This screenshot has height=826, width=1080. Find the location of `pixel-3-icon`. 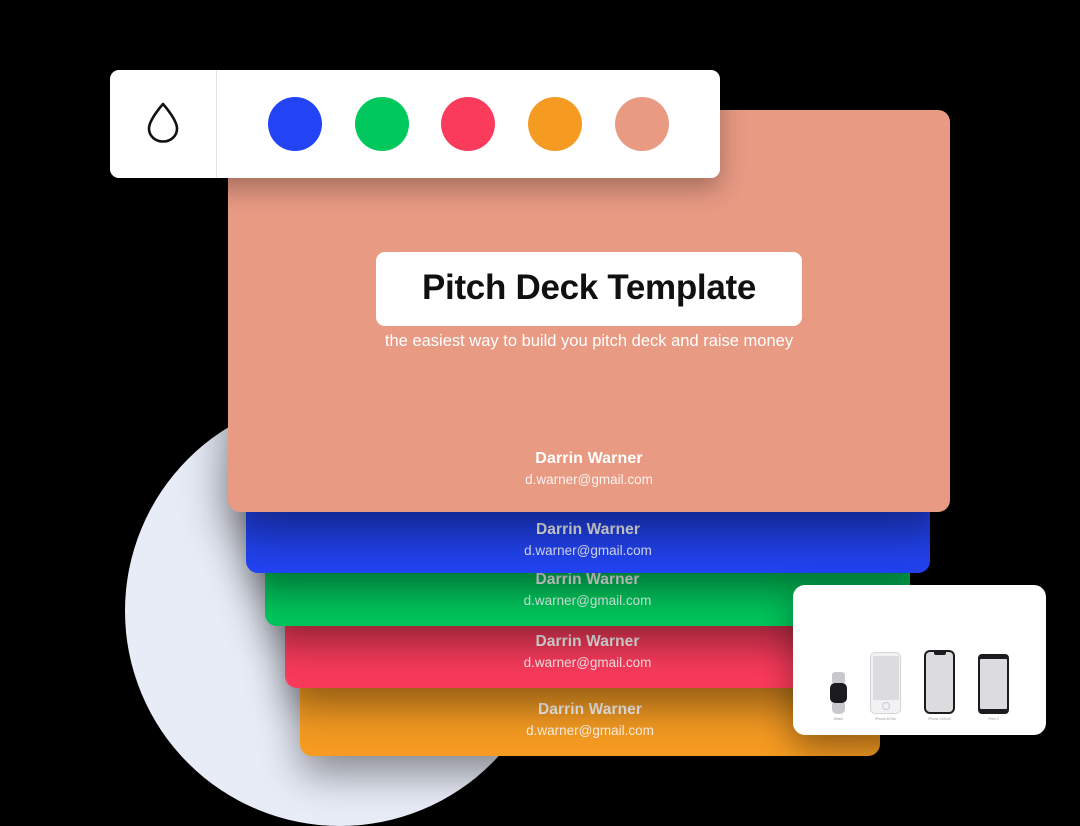

pixel-3-icon is located at coordinates (993, 684).